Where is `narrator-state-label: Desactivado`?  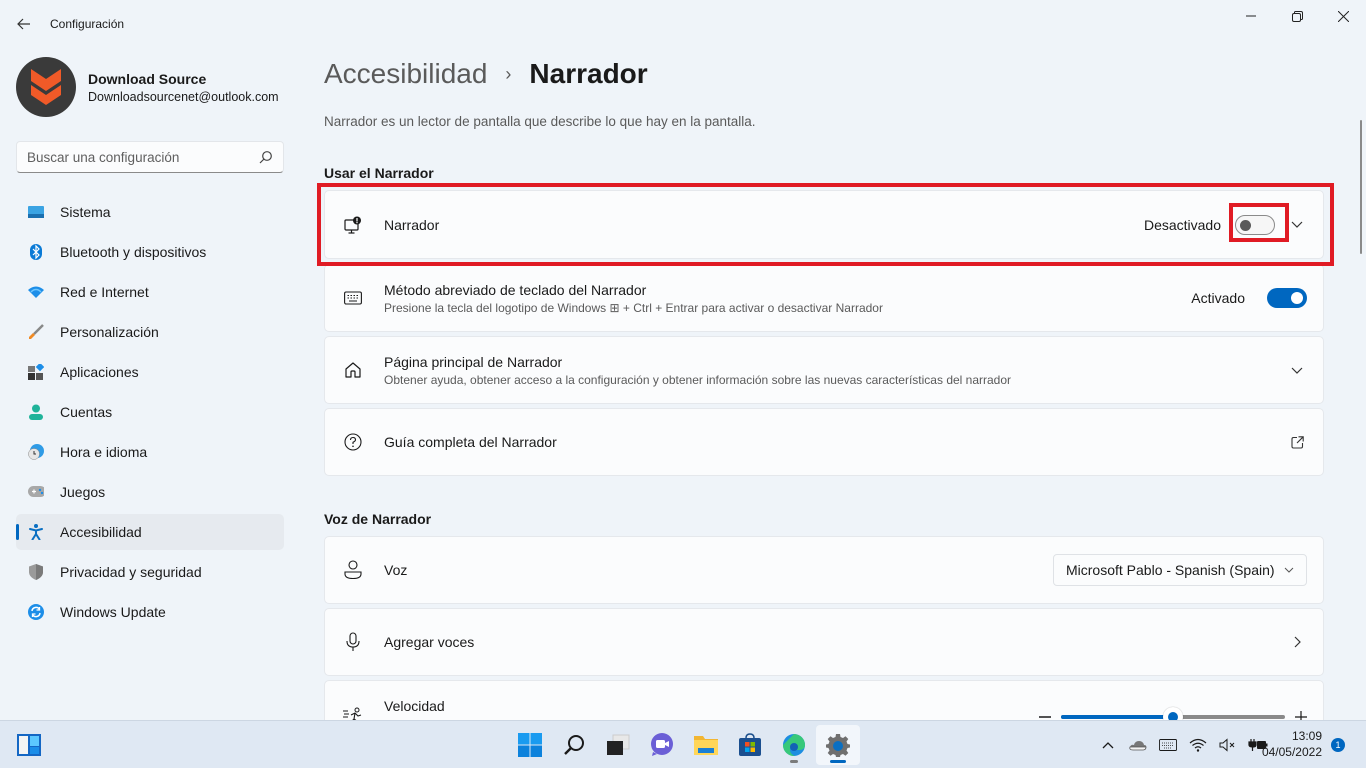
narrator-state-label: Desactivado is located at coordinates (1182, 224).